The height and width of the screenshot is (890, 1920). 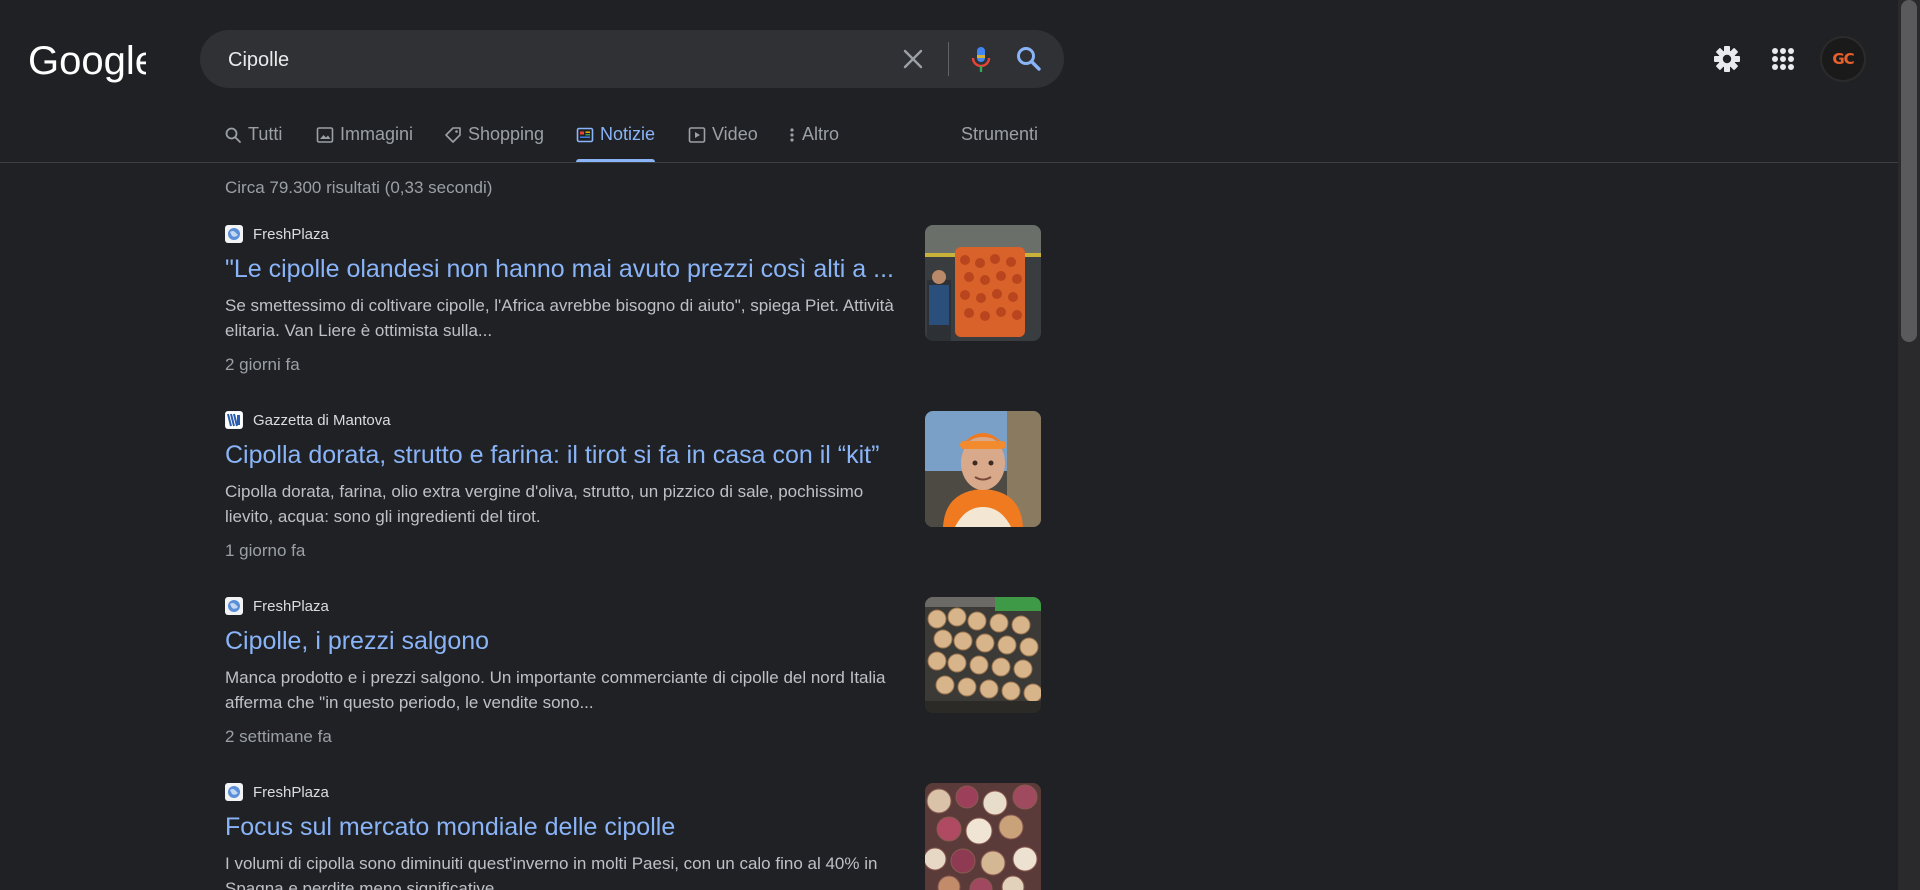 I want to click on tag-icon, so click(x=453, y=135).